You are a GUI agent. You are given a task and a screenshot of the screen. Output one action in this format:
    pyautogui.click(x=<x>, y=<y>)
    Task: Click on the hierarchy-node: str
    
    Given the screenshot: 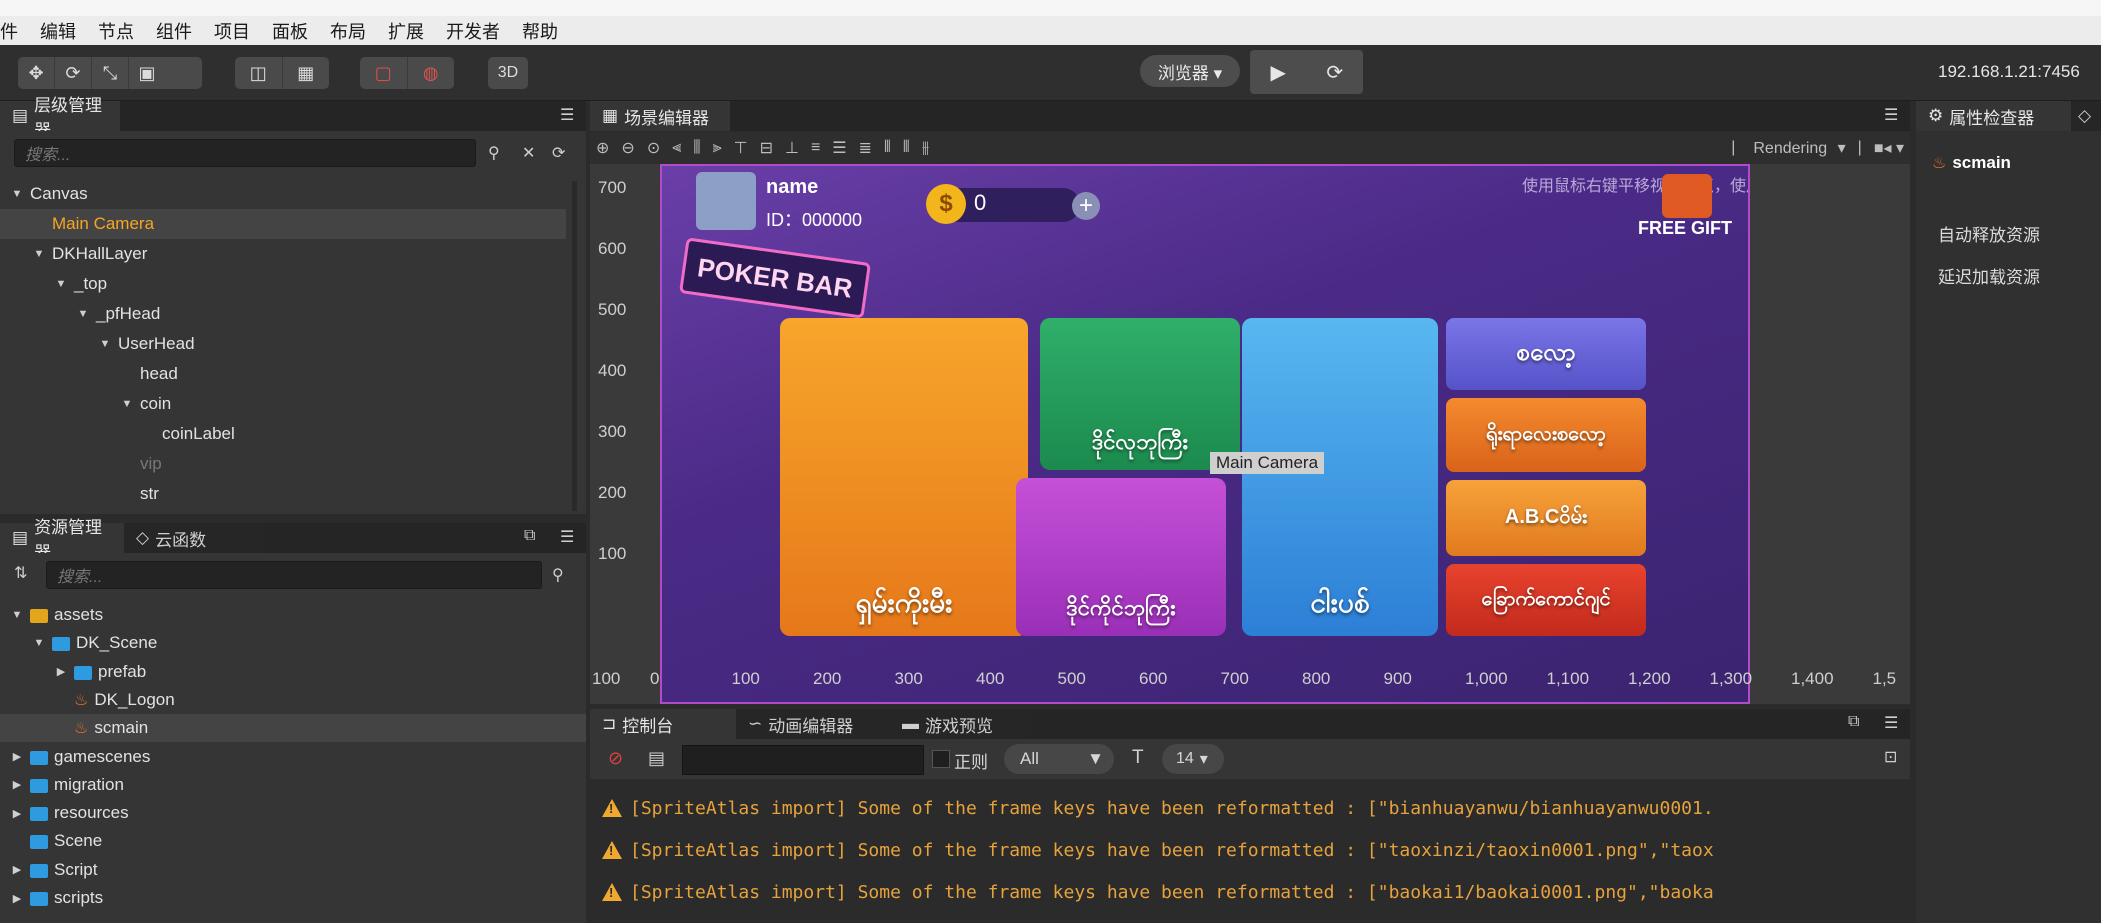 What is the action you would take?
    pyautogui.click(x=283, y=494)
    